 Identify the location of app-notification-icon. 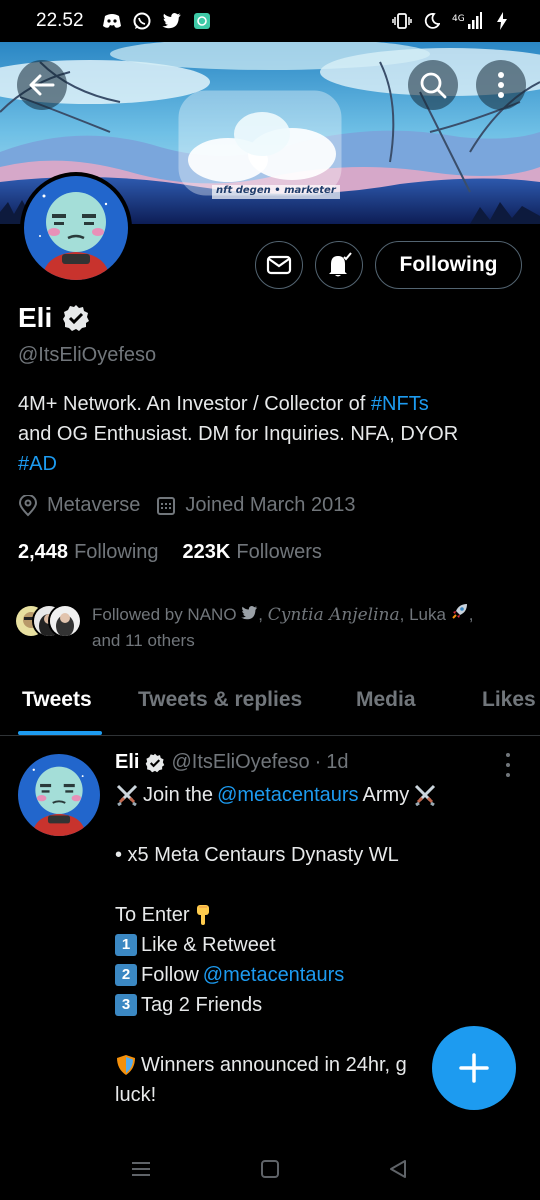
(202, 21).